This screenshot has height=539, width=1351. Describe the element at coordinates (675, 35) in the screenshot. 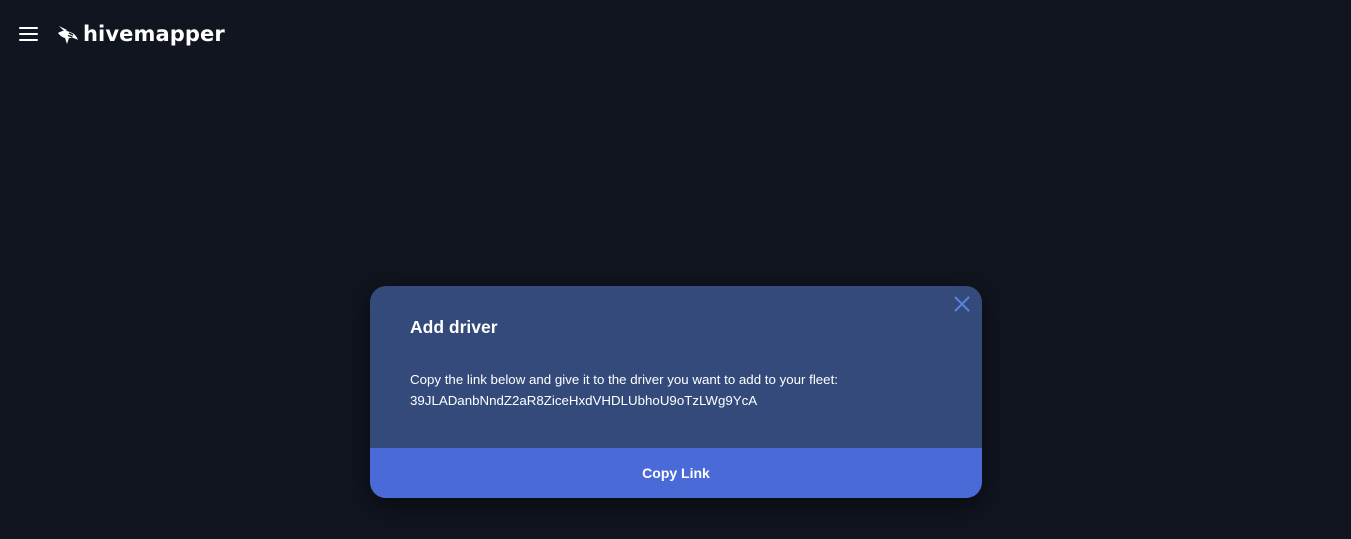

I see `top-bar: hivemapper` at that location.